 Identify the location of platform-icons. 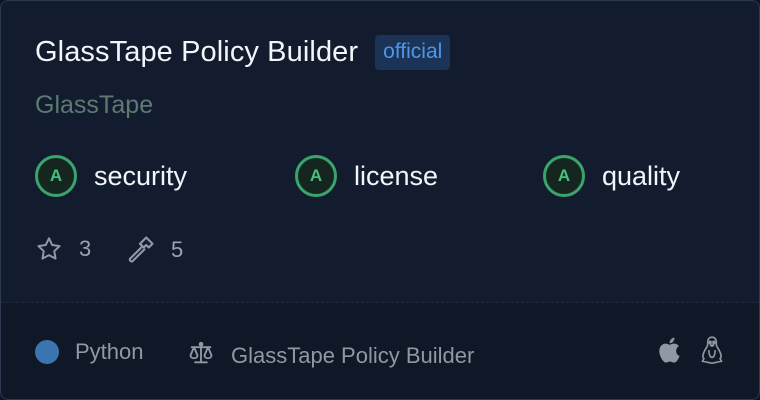
(681, 352).